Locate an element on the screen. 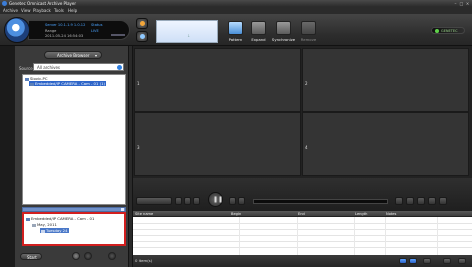  title-bar: Genetec Omnicast Archive Player – □ × is located at coordinates (236, 3).